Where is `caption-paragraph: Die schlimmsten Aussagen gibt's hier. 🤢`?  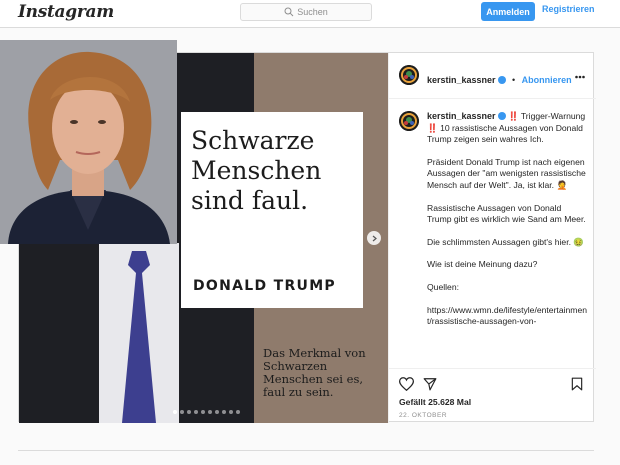 caption-paragraph: Die schlimmsten Aussagen gibt's hier. 🤢 is located at coordinates (506, 241).